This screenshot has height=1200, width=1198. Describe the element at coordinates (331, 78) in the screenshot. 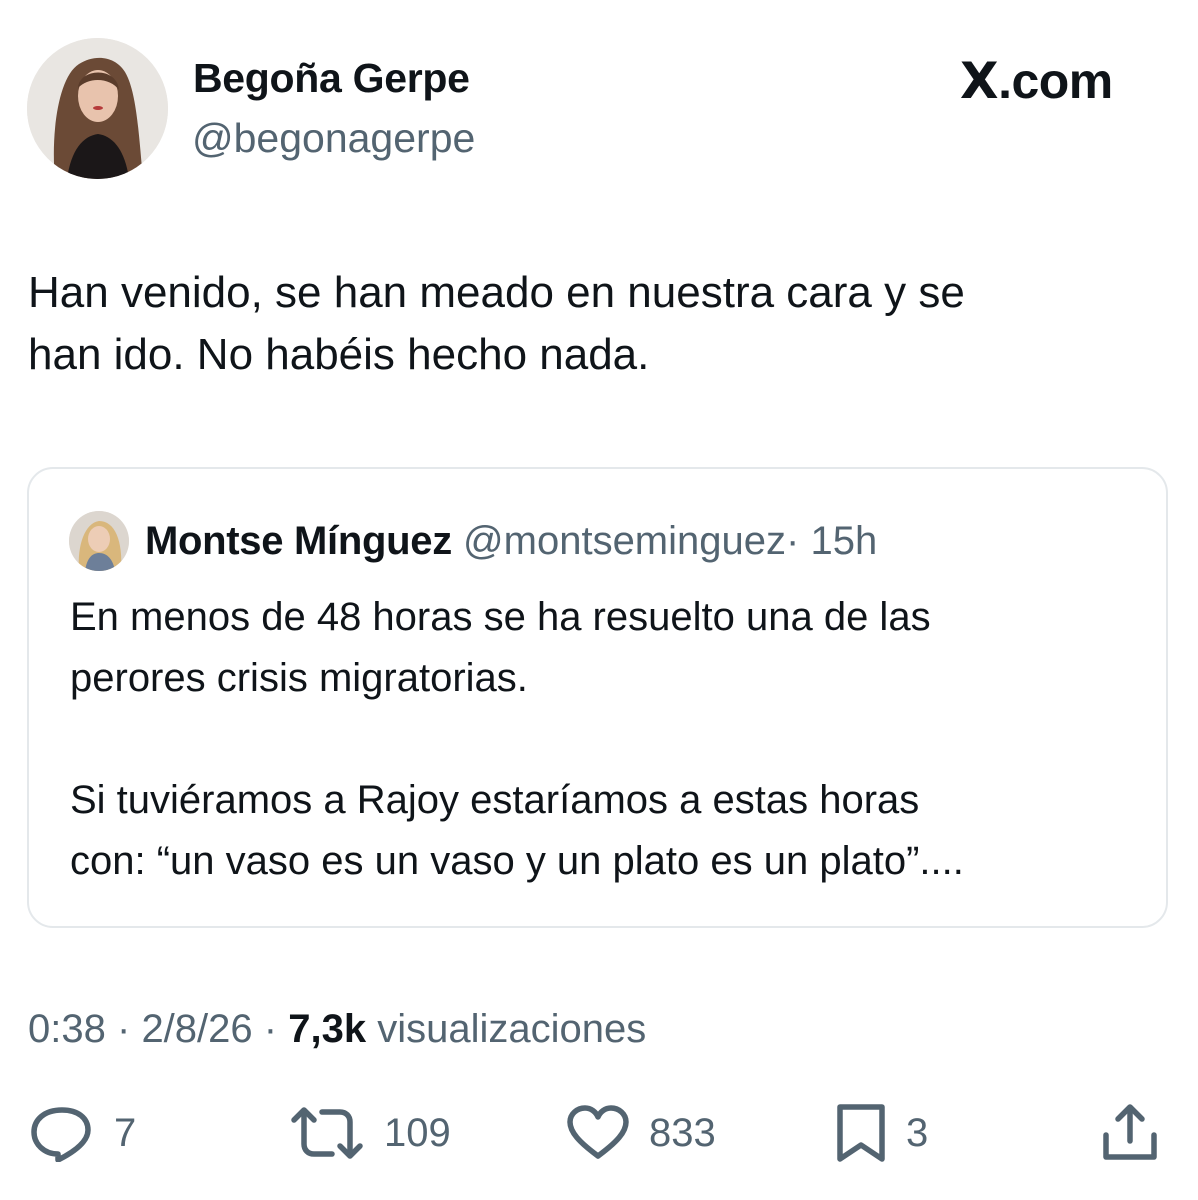

I see `author-name: Begoña Gerpe` at that location.